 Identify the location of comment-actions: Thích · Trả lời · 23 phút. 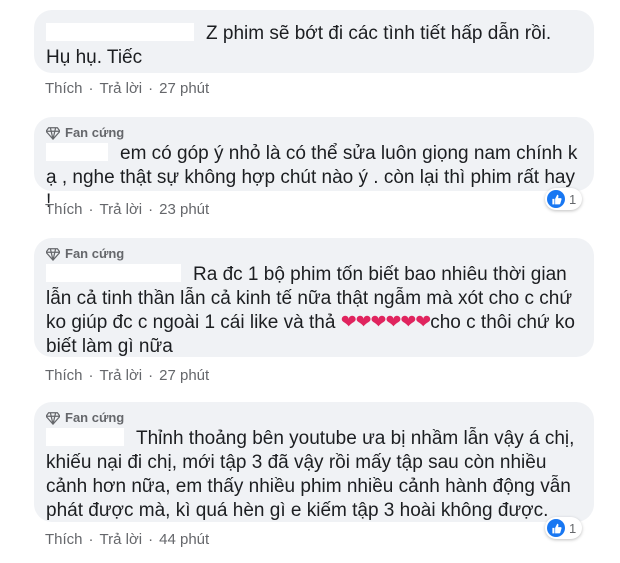
(127, 209).